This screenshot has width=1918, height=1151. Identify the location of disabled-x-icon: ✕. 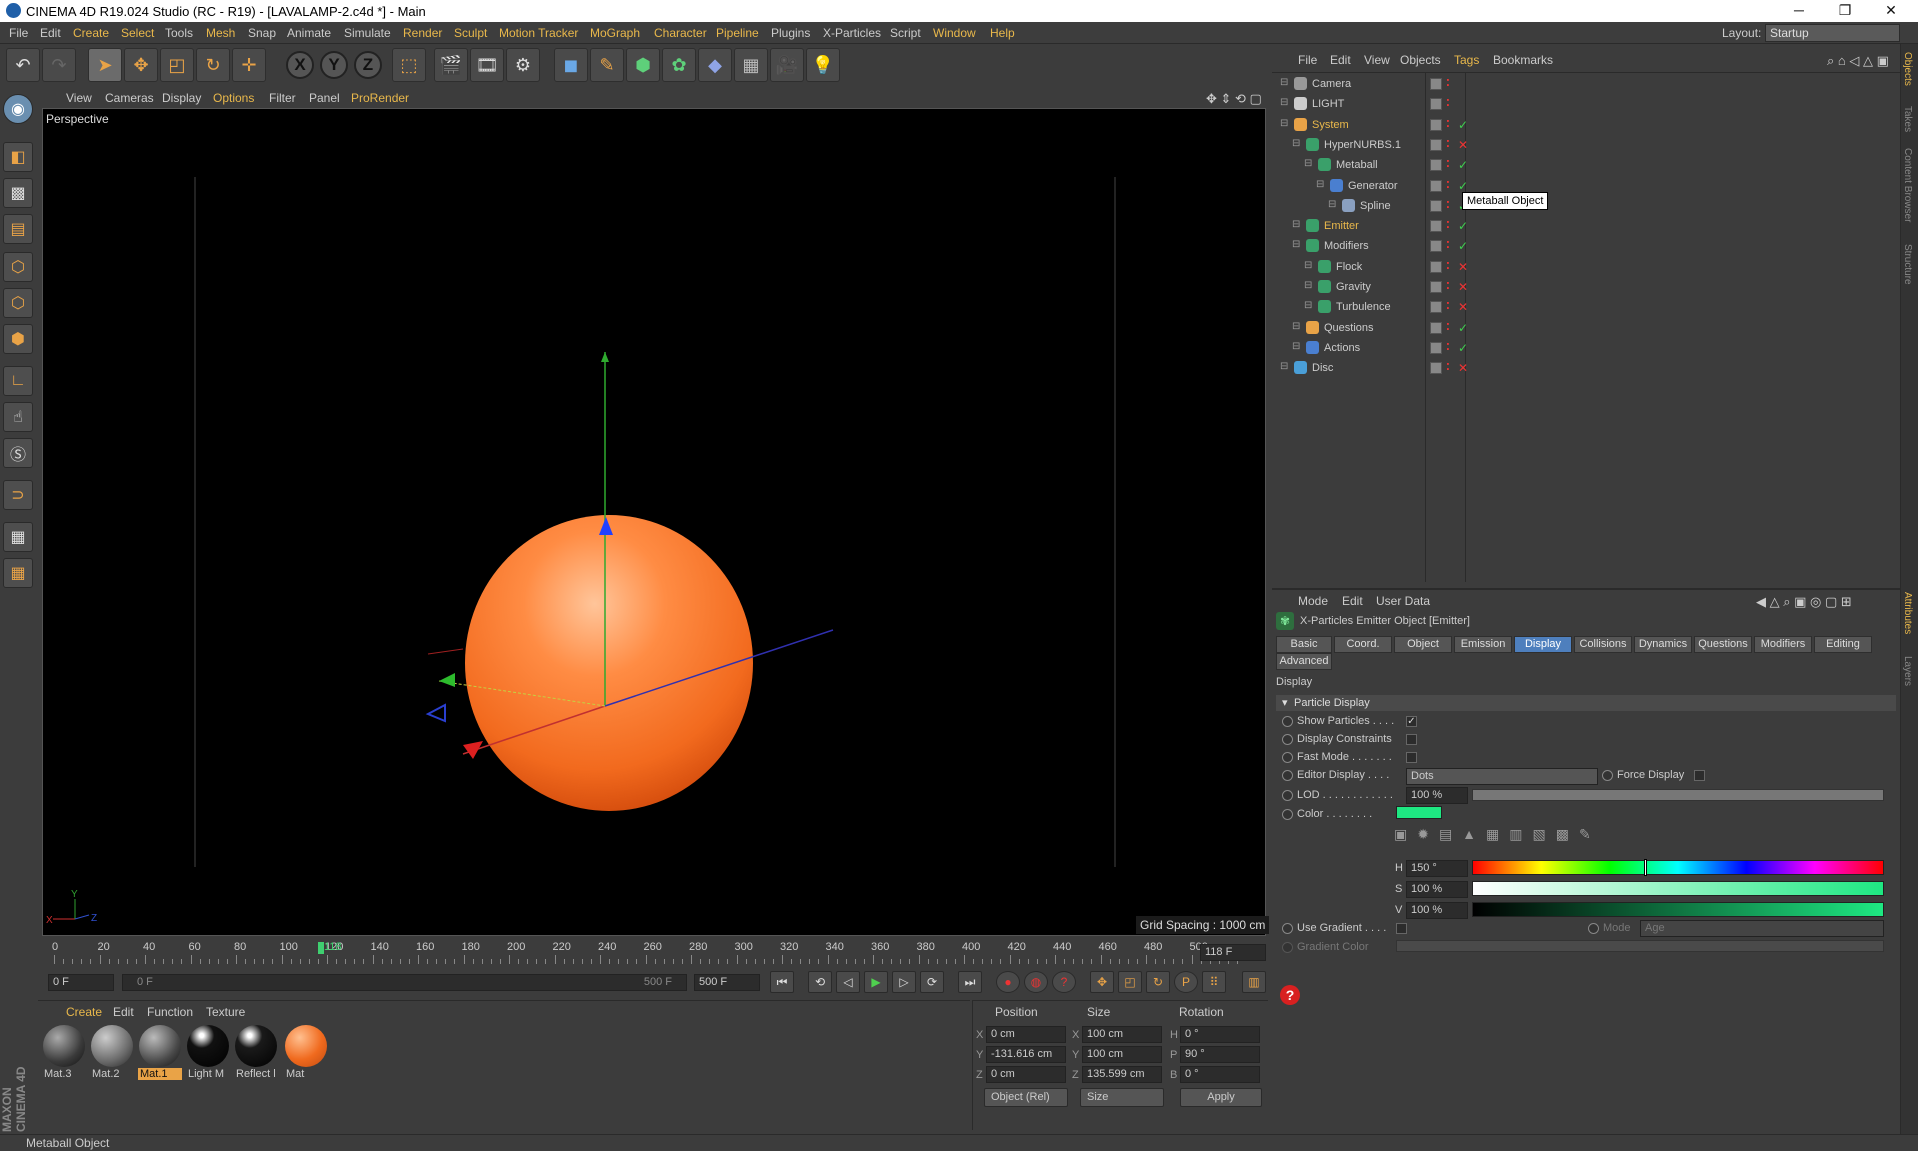
(1463, 287).